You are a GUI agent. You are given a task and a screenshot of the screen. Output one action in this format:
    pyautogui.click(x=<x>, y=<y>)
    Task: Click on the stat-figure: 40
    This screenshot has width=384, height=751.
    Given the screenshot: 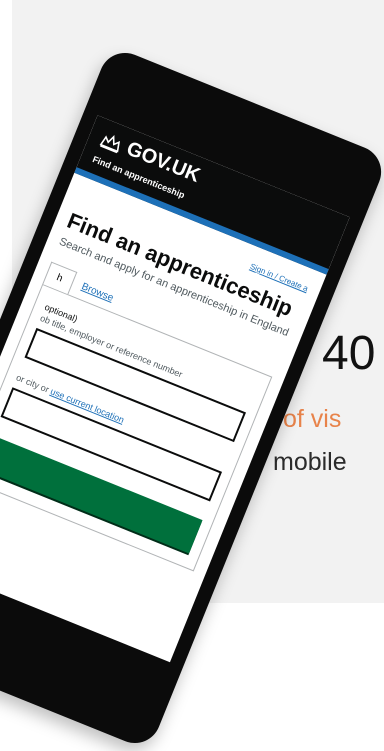 What is the action you would take?
    pyautogui.click(x=349, y=353)
    